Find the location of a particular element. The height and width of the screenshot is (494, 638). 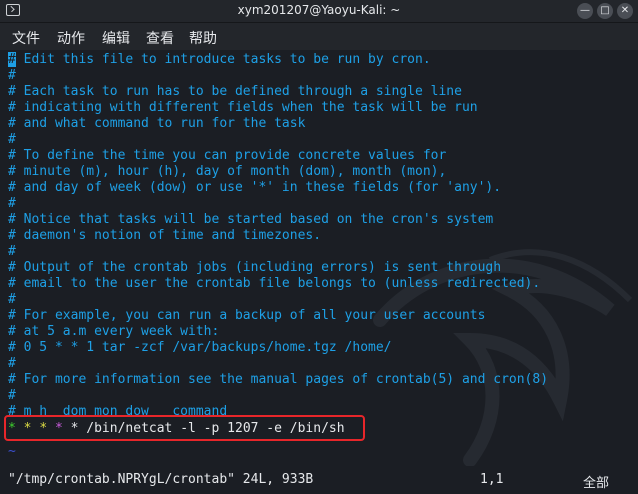

menu-help: 帮助 is located at coordinates (203, 38).